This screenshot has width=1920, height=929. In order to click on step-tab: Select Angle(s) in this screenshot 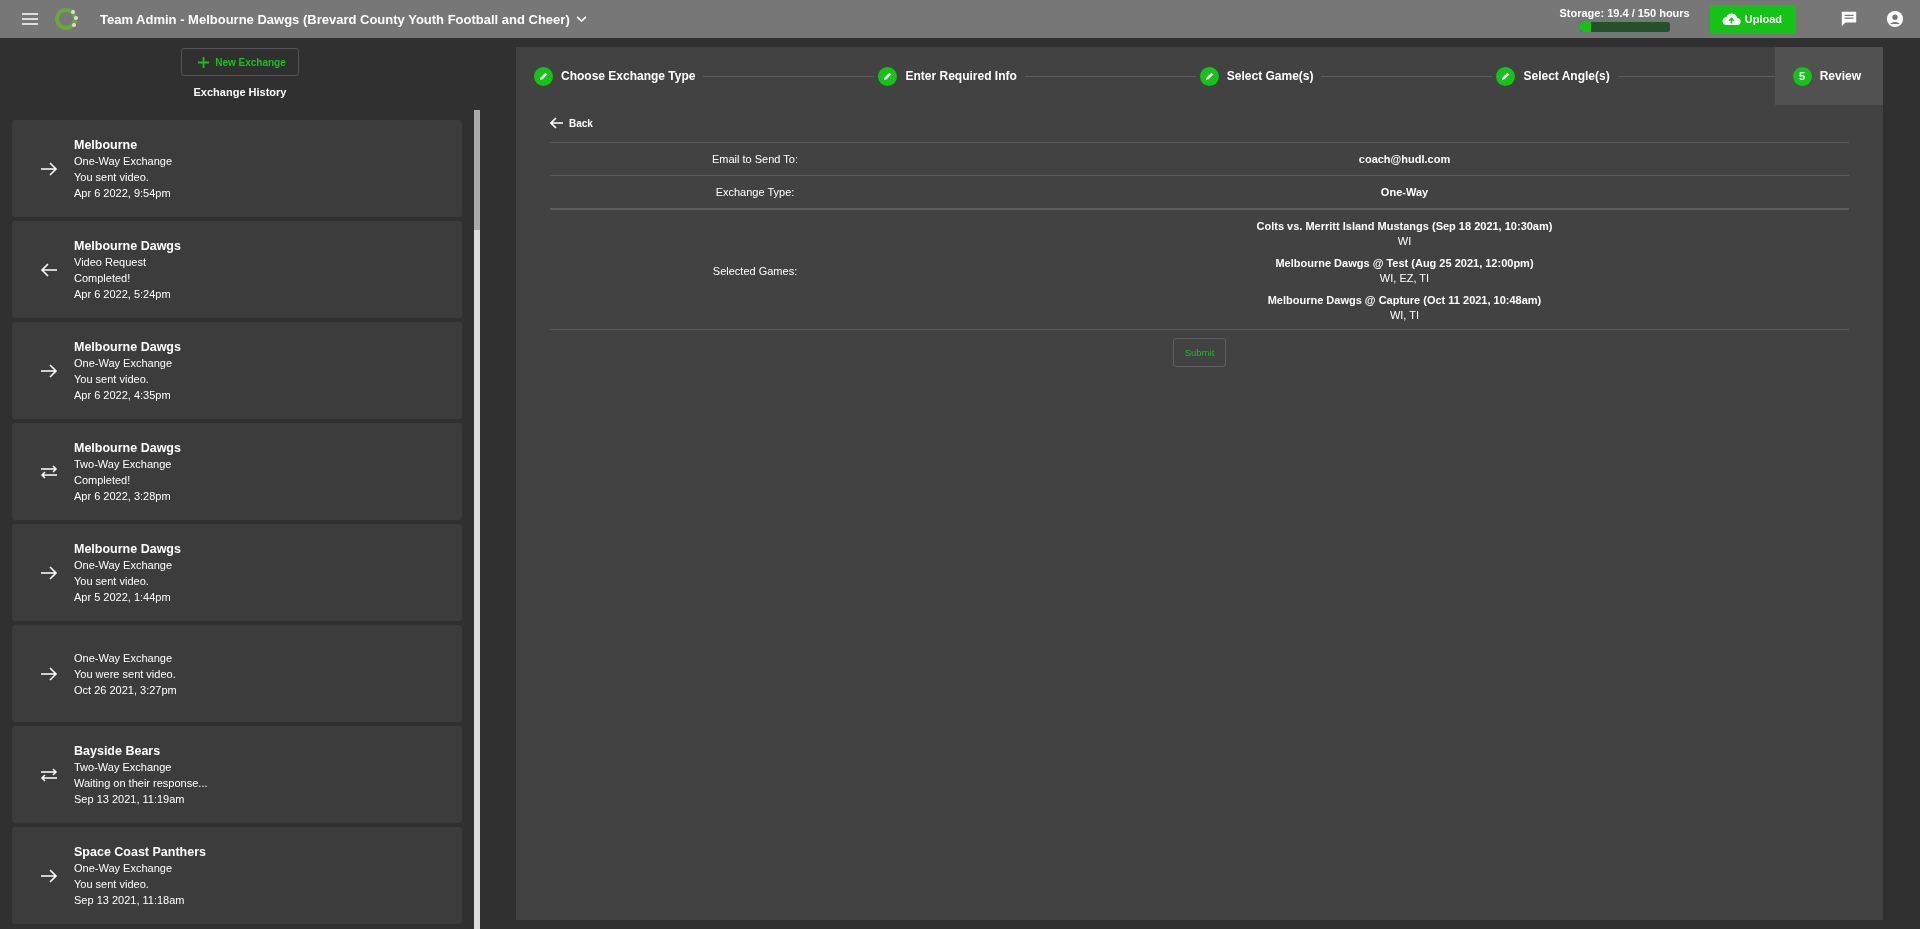, I will do `click(1555, 76)`.